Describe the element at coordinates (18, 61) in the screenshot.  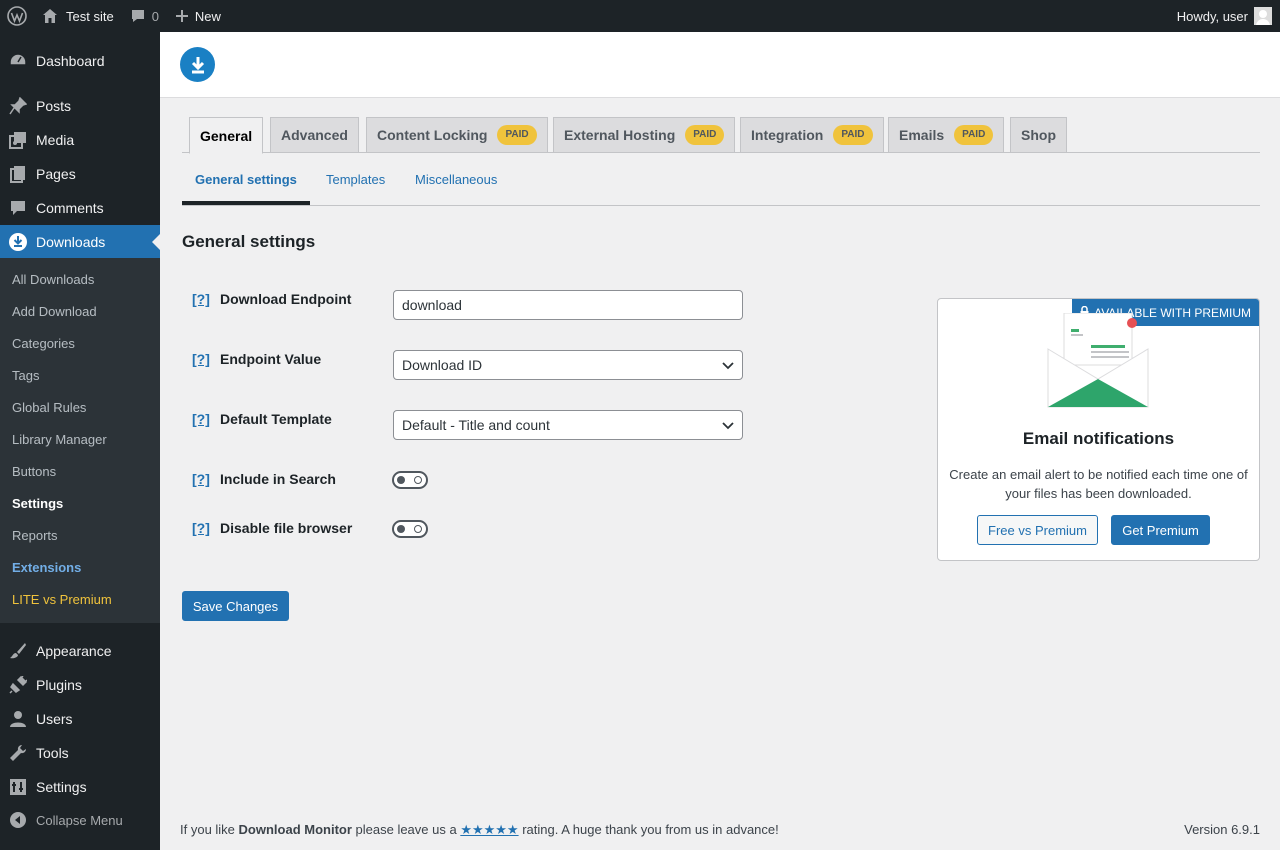
I see `dashboard-icon` at that location.